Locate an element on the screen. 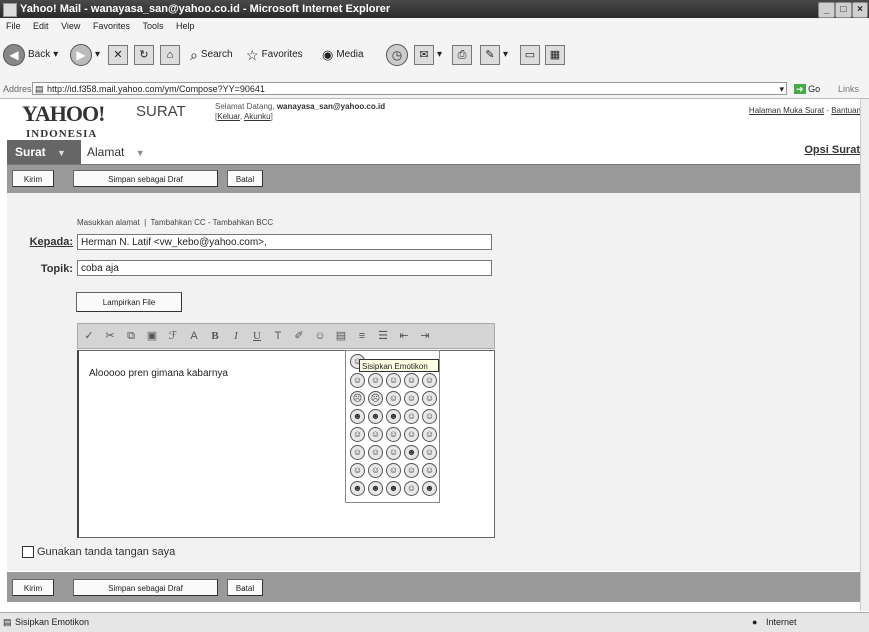 Image resolution: width=869 pixels, height=632 pixels. emoticon-pig-icon: ☻ is located at coordinates (357, 488).